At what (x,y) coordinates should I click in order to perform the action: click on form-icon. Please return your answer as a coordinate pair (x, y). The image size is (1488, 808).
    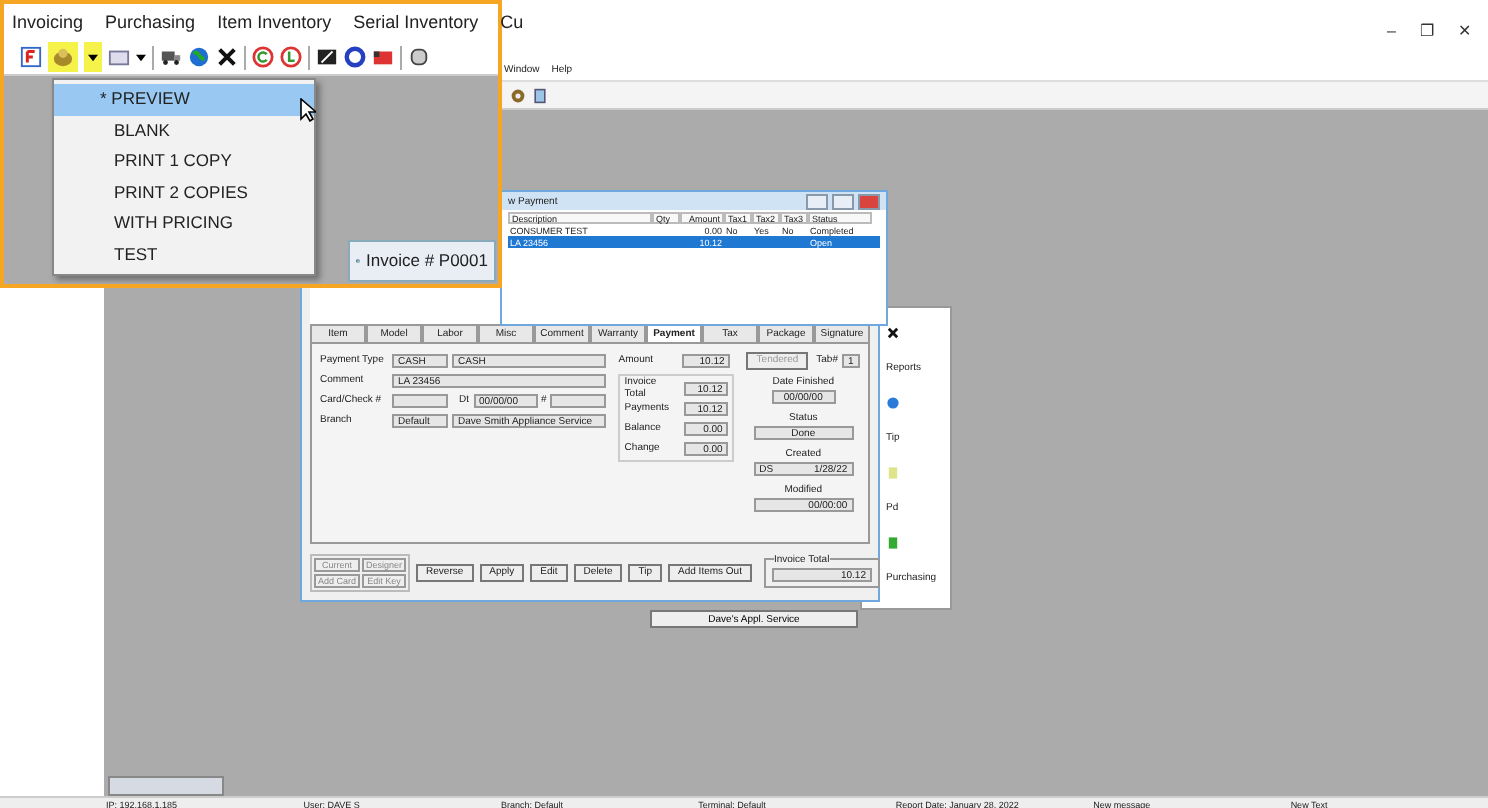
    Looking at the image, I should click on (31, 57).